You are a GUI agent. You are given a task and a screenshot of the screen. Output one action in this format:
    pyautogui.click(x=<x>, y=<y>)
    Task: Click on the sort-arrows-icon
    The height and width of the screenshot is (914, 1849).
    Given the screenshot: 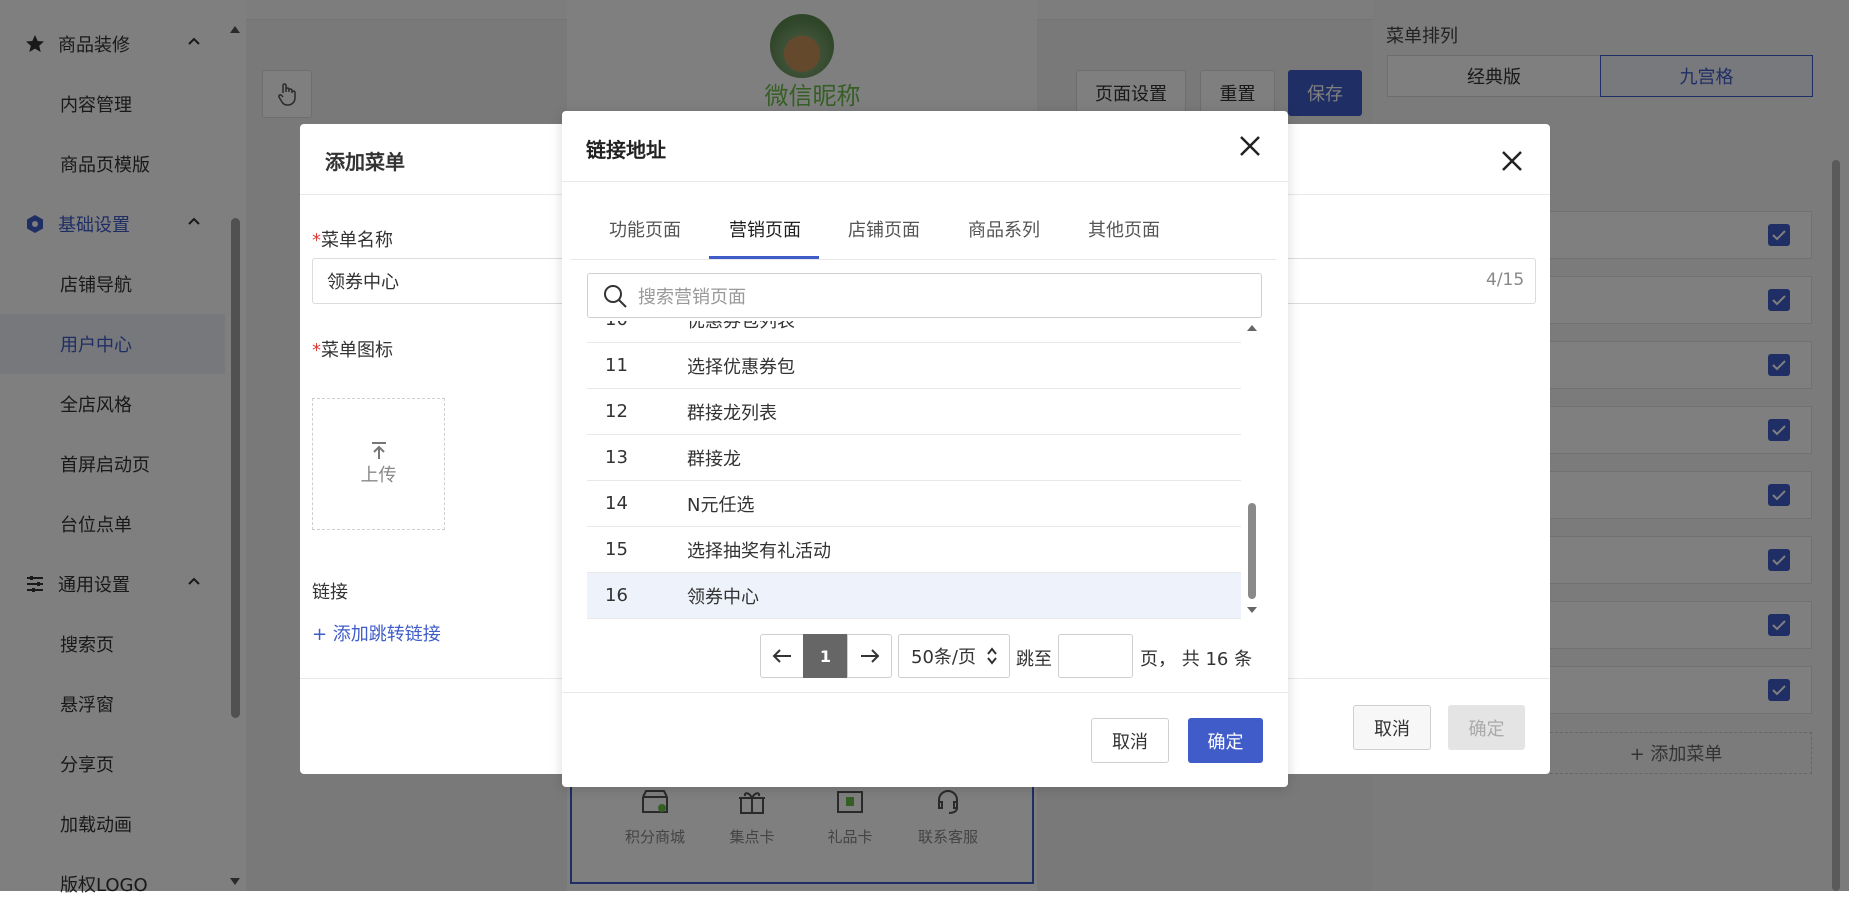 What is the action you would take?
    pyautogui.click(x=992, y=656)
    